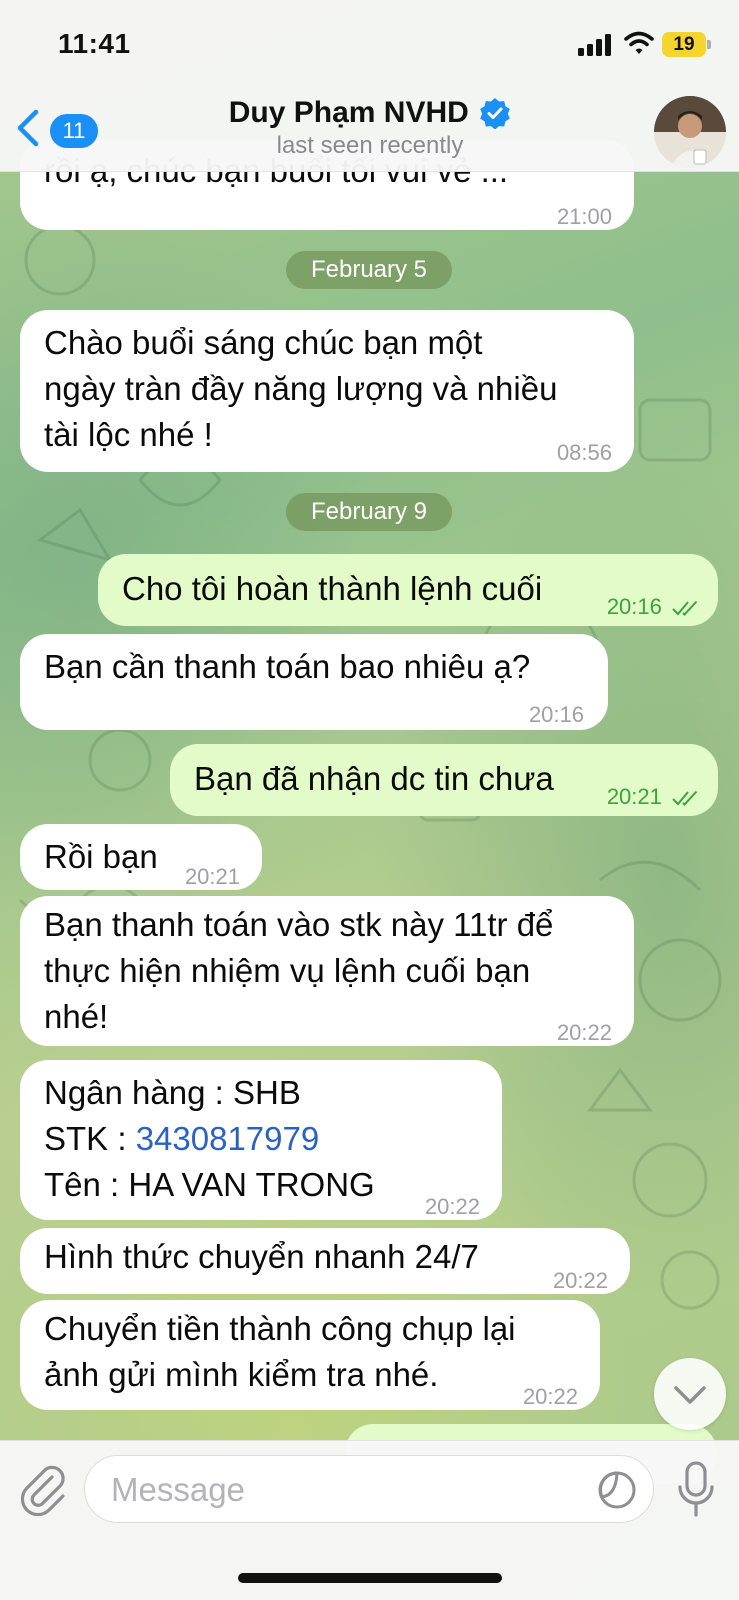  Describe the element at coordinates (369, 45) in the screenshot. I see `status-bar: 11:41 19` at that location.